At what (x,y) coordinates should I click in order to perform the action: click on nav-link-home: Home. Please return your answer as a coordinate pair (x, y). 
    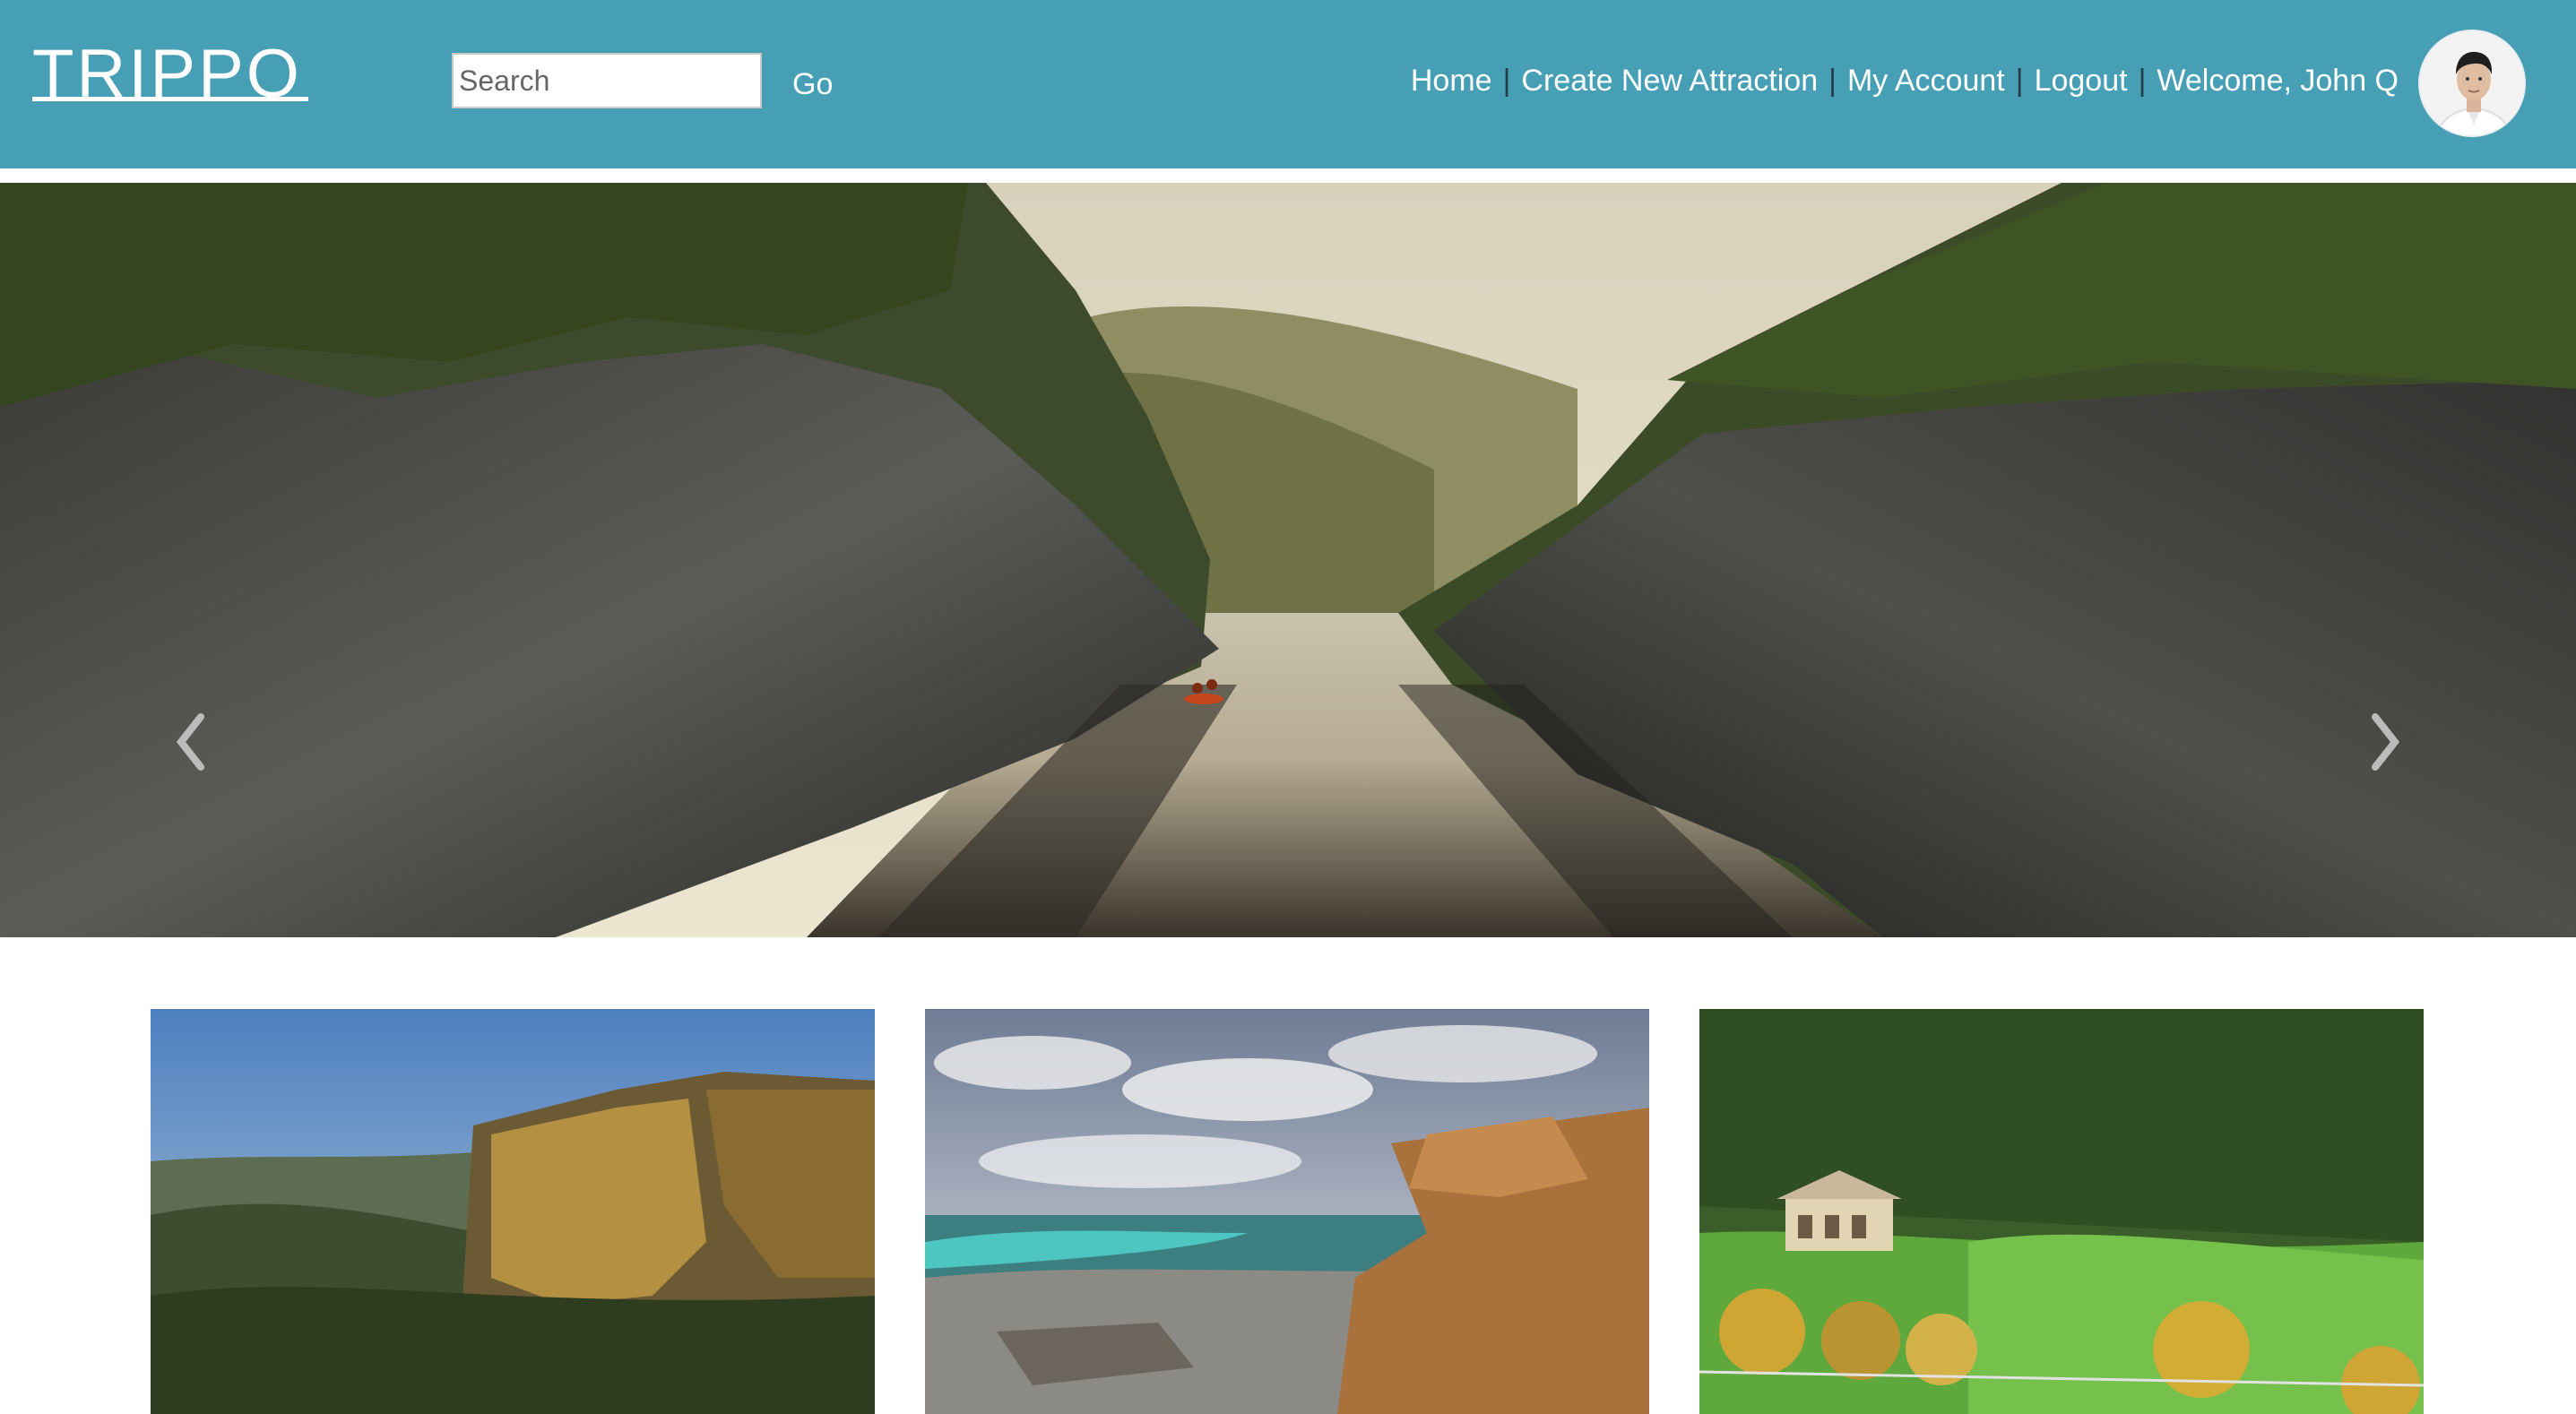
    Looking at the image, I should click on (1451, 81).